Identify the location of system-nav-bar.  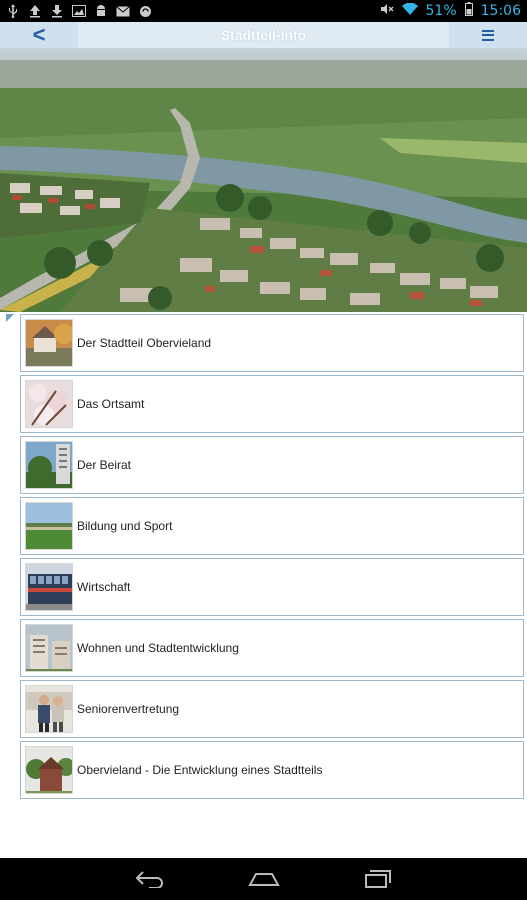
(263, 879).